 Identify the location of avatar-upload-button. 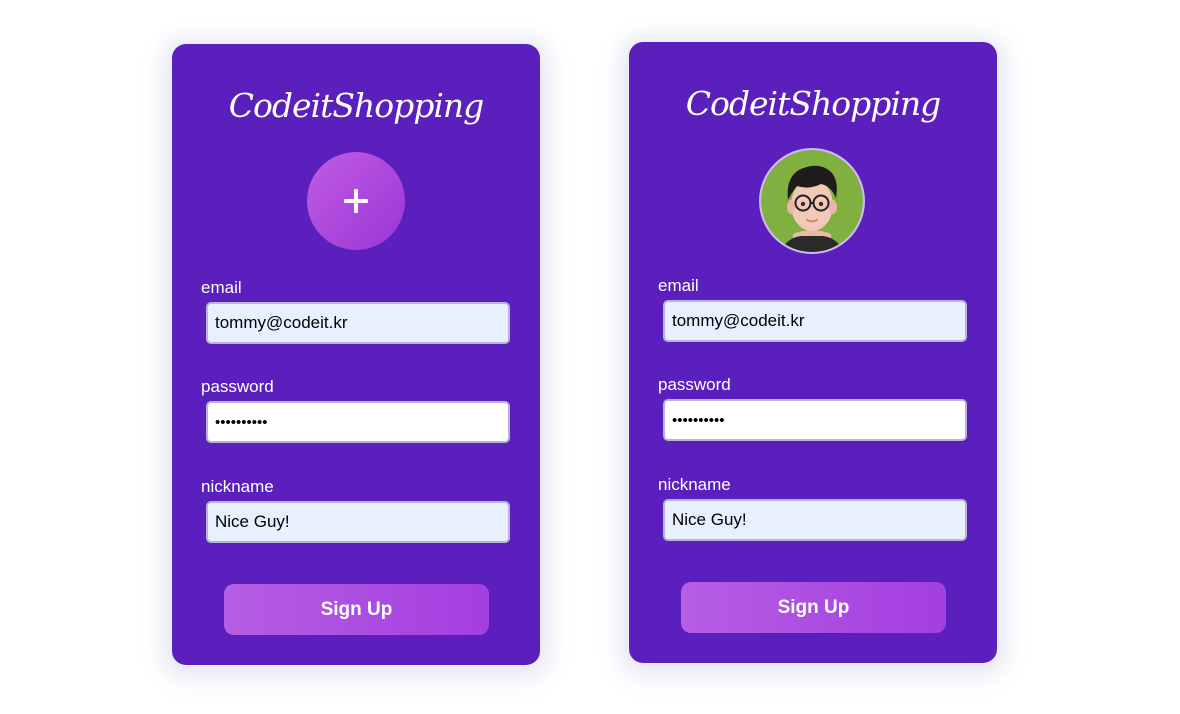
(356, 201).